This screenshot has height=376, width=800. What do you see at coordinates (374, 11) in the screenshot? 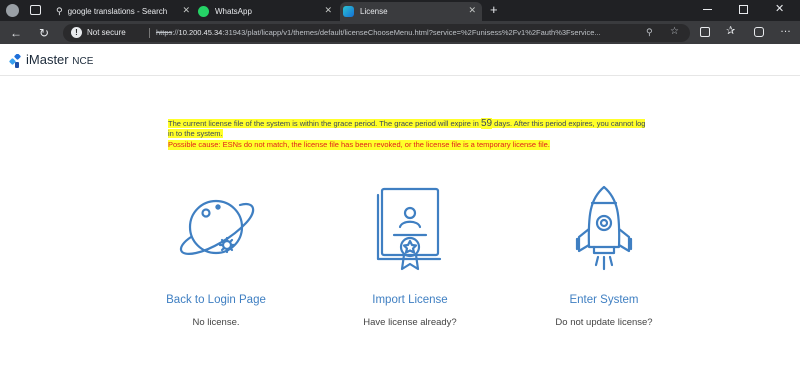
I see `tab-label: License` at bounding box center [374, 11].